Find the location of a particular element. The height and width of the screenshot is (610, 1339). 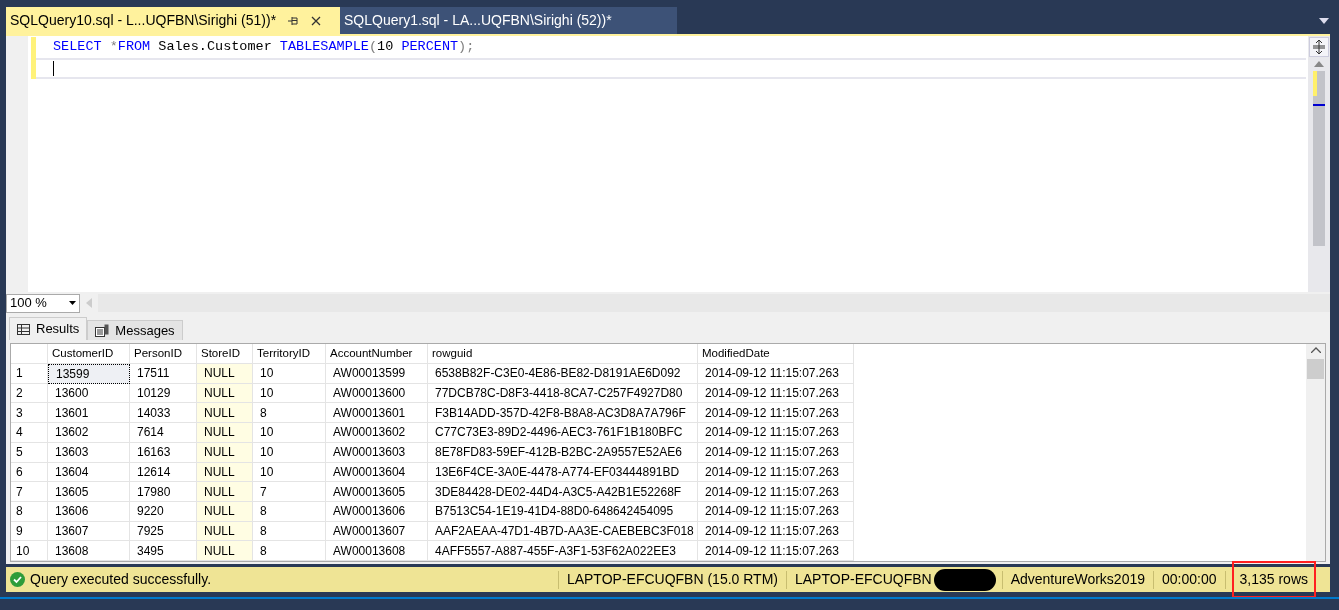

table-cell: 13599 is located at coordinates (89, 373).